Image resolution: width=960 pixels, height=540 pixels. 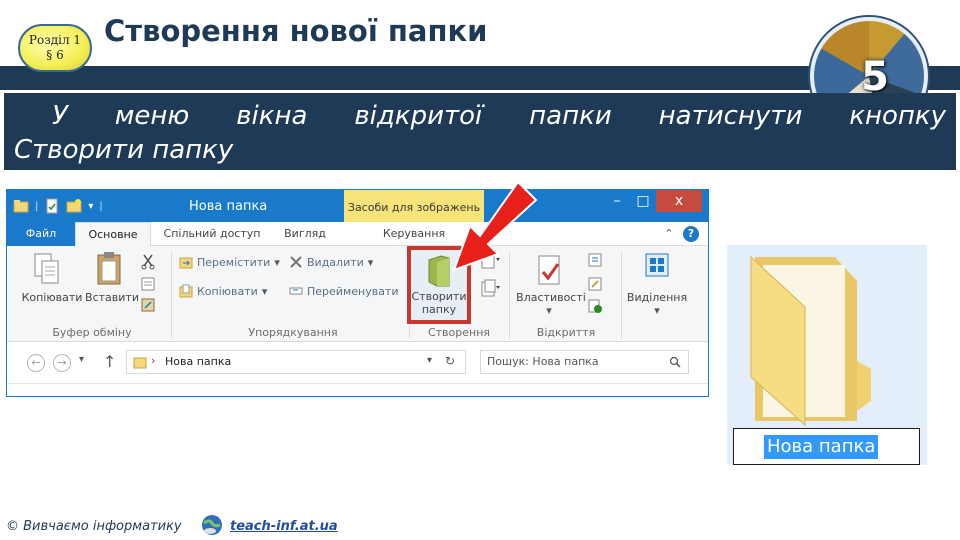 I want to click on footer-site-link: teach-inf.at.ua, so click(x=284, y=526).